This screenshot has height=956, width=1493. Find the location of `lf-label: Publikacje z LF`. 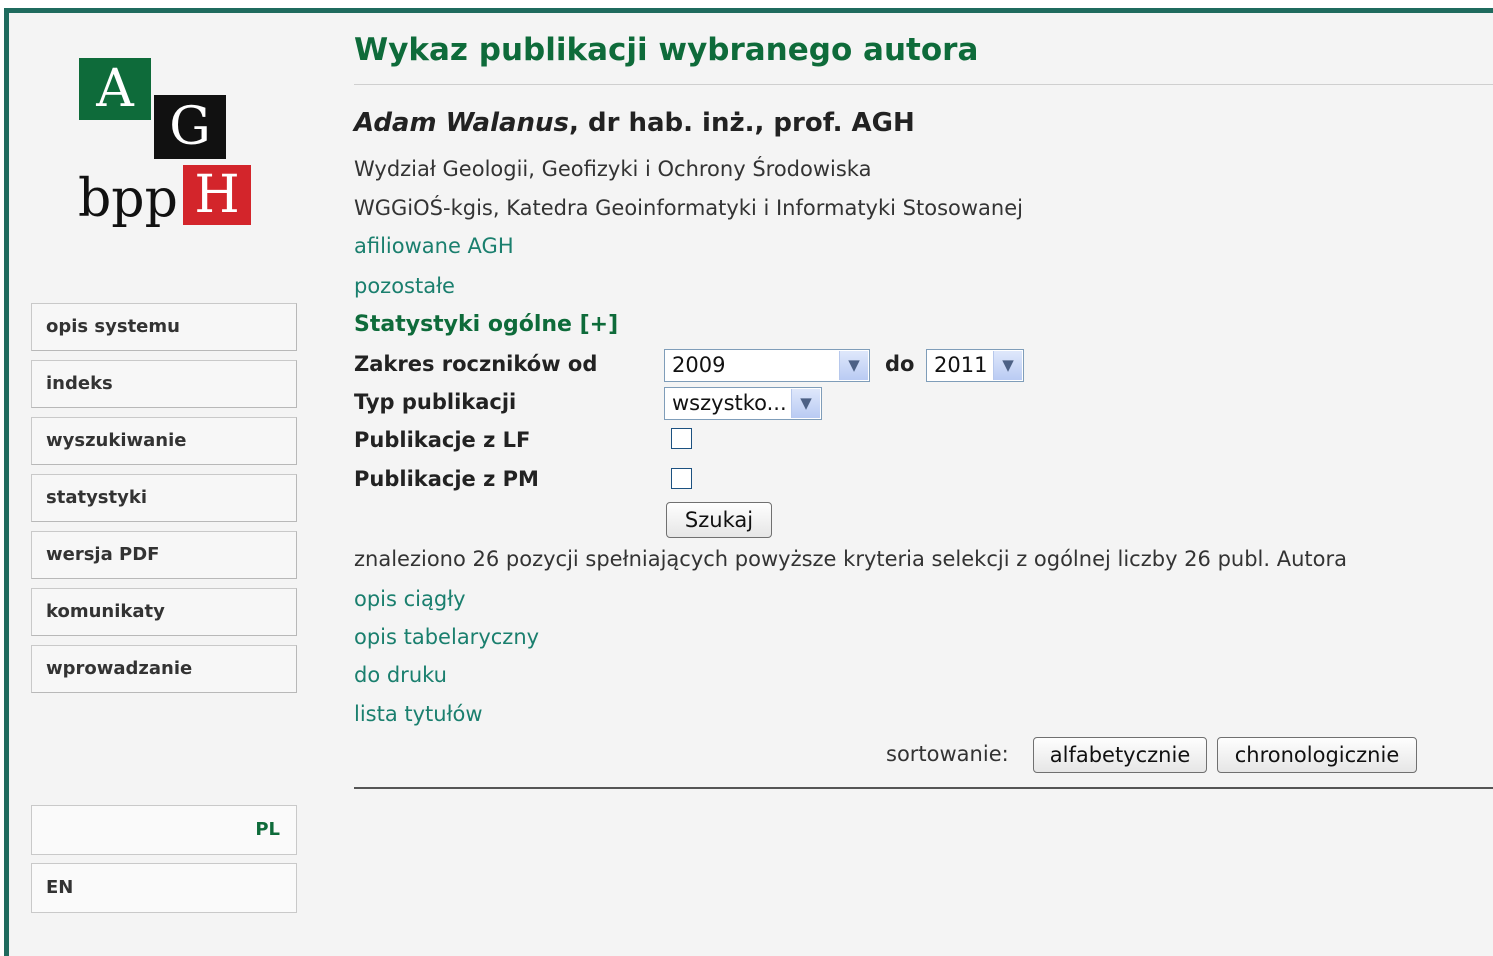

lf-label: Publikacje z LF is located at coordinates (442, 440).